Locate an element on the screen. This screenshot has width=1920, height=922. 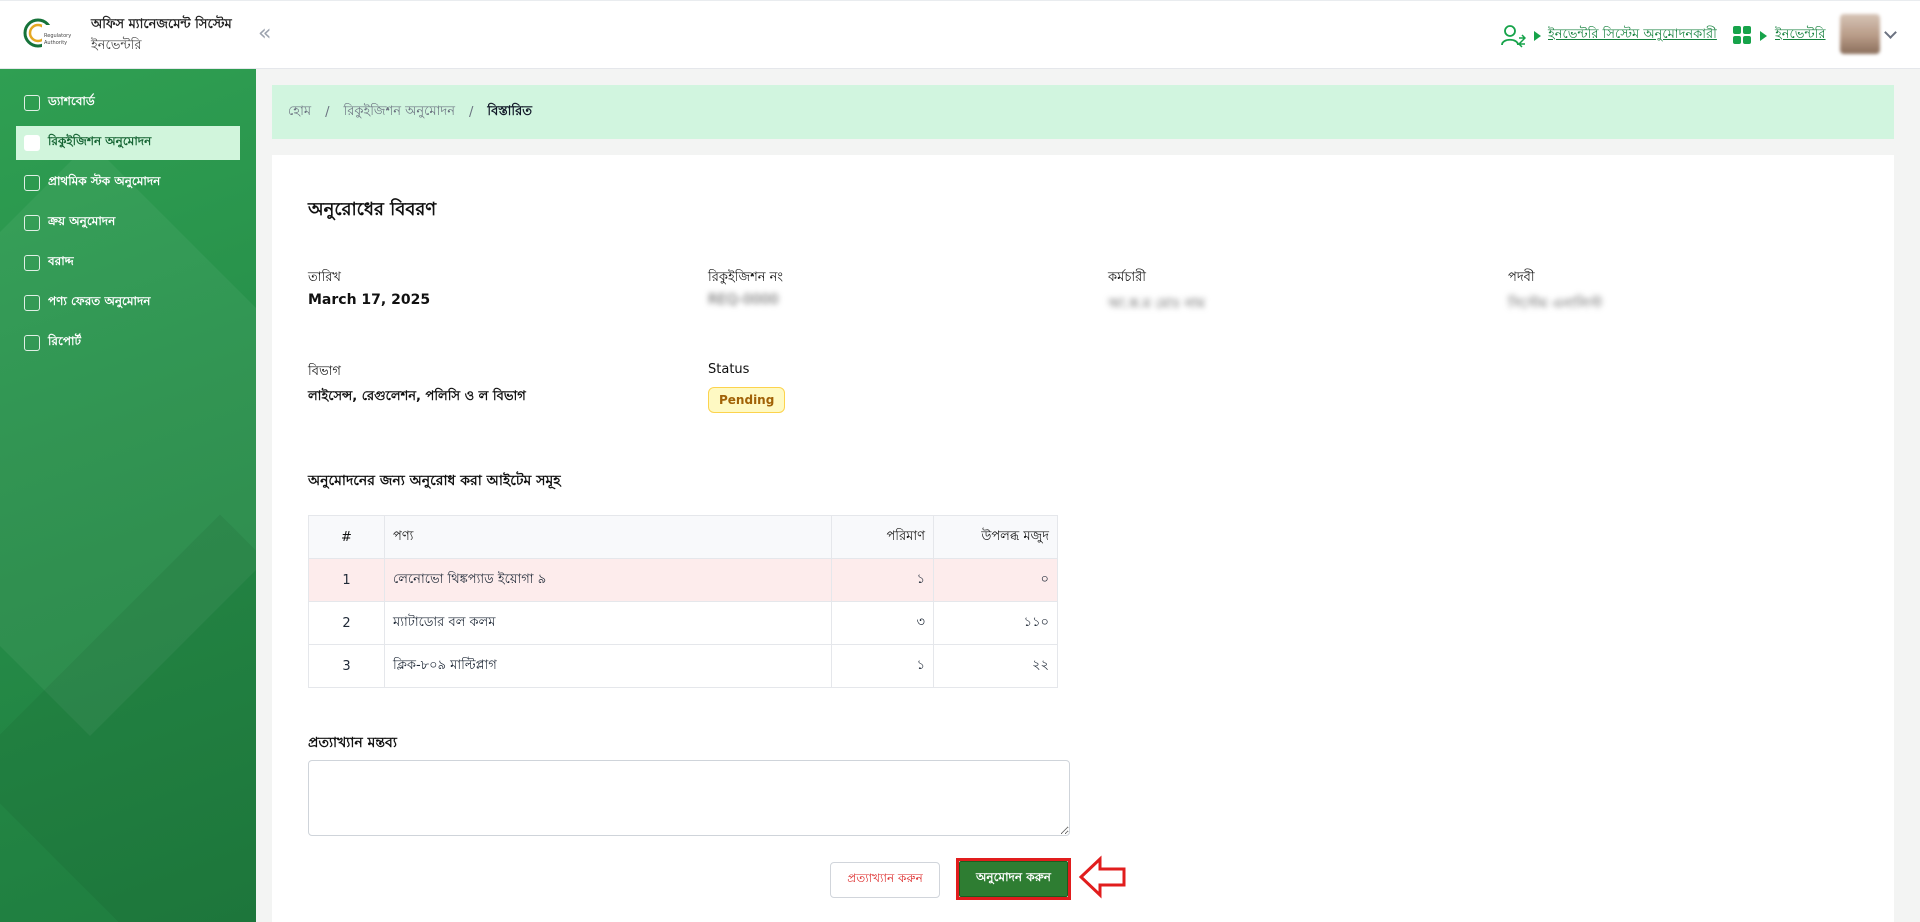
purchase-icon is located at coordinates (32, 223).